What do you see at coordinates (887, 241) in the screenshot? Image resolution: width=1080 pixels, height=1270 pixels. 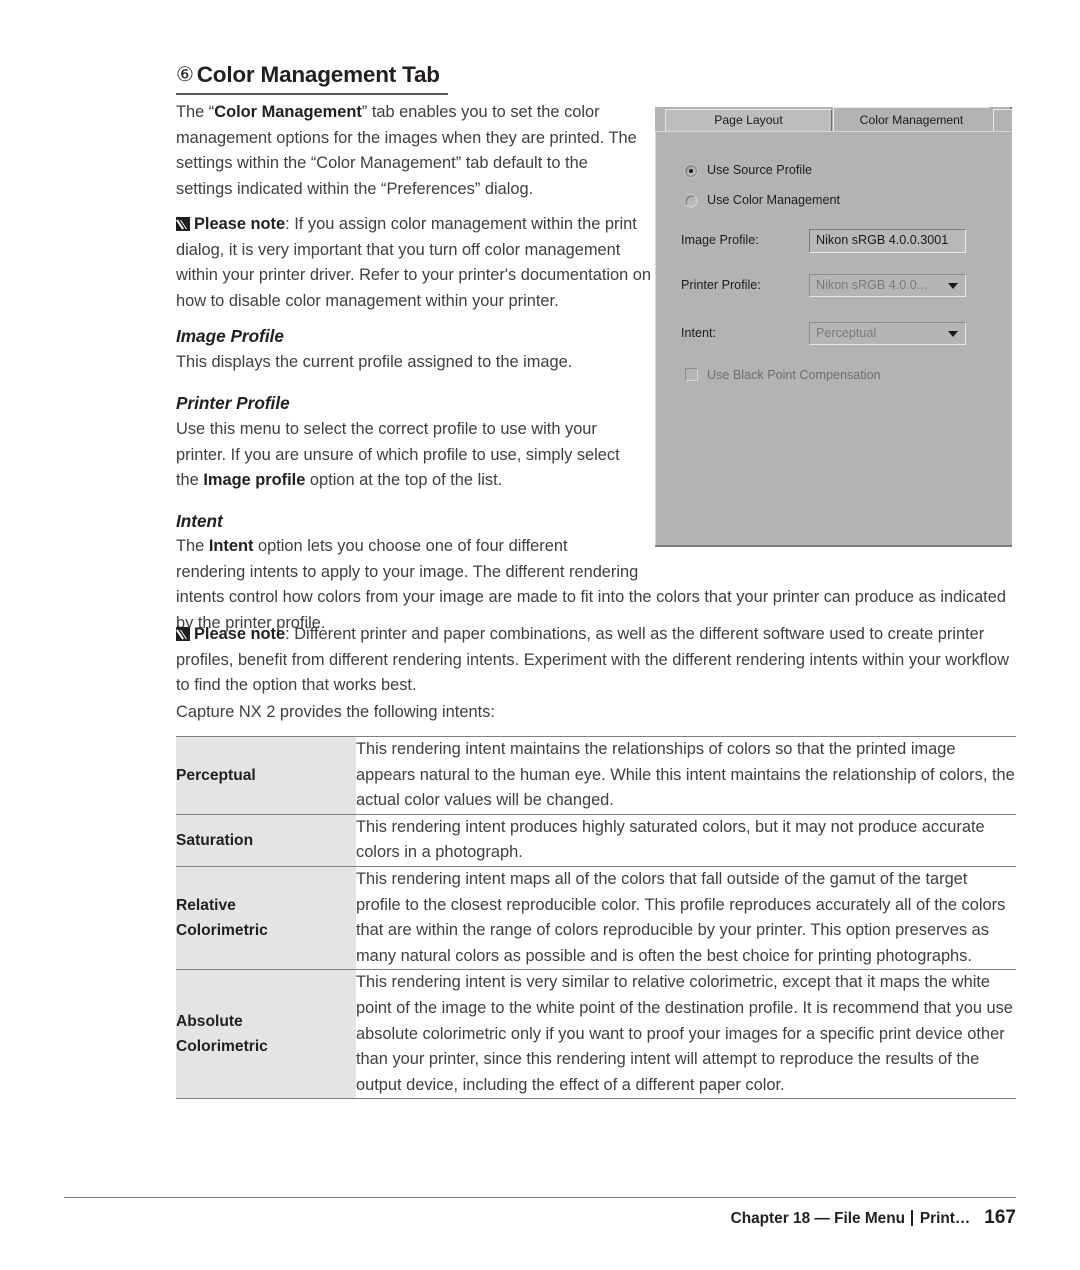 I see `image-profile-textfield: Nikon sRGB 4.0.0.3001` at bounding box center [887, 241].